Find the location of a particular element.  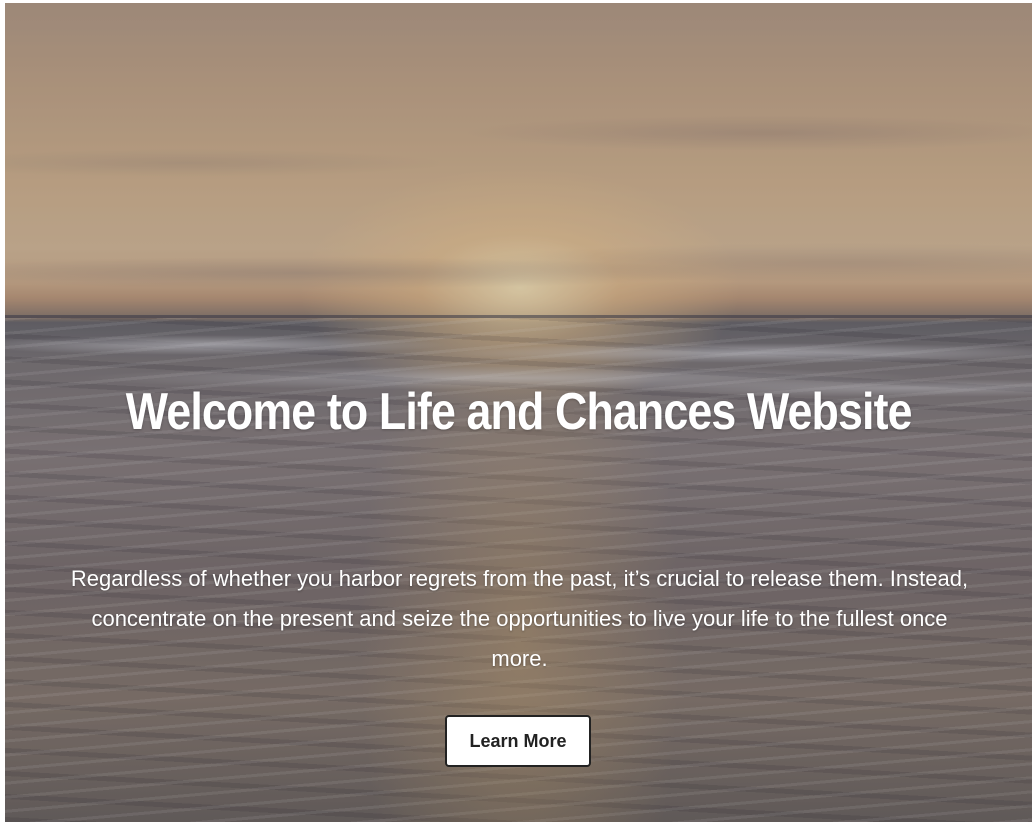

hero-title: Welcome to Life and Chances Website is located at coordinates (519, 412).